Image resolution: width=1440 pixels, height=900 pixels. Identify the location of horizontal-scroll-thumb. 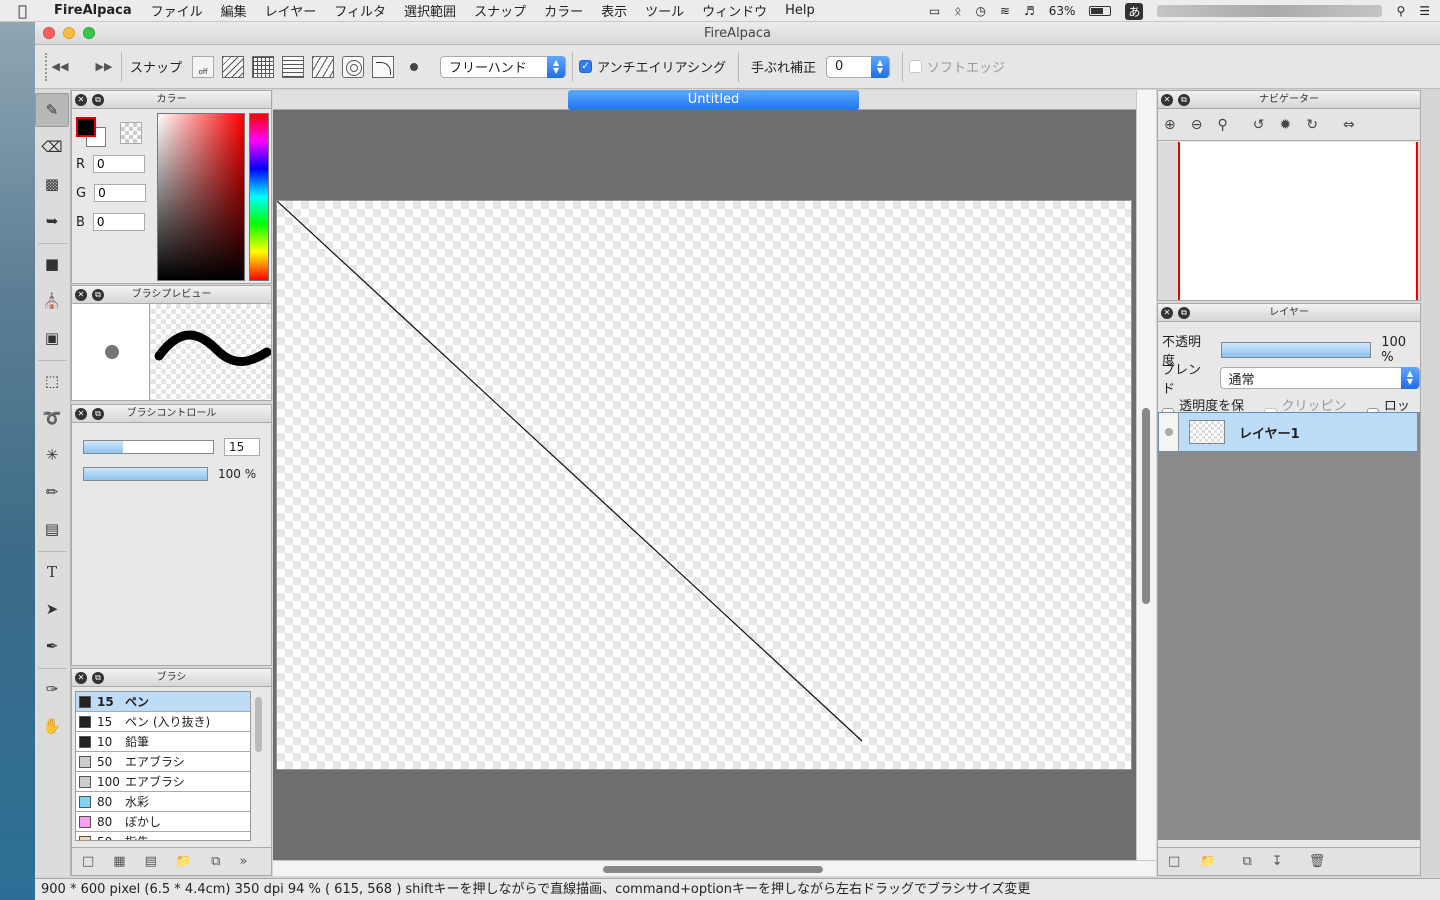
(713, 869).